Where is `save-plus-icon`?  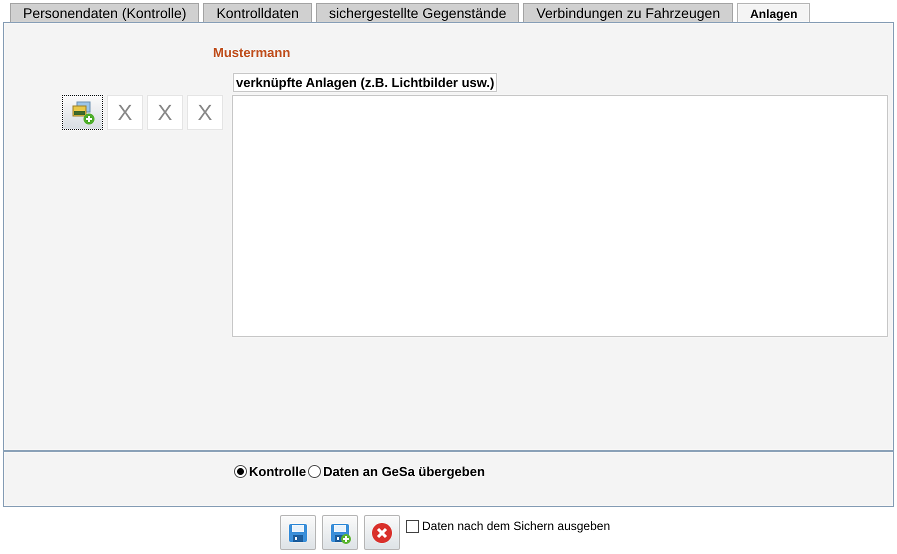 save-plus-icon is located at coordinates (340, 533).